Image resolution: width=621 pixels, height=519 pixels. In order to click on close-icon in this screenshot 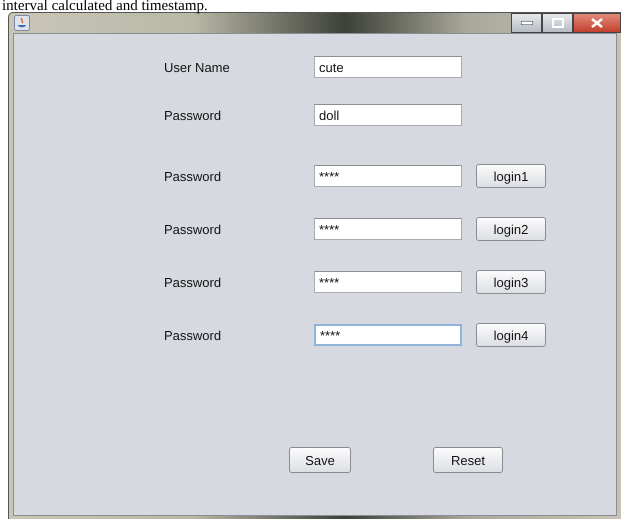, I will do `click(597, 23)`.